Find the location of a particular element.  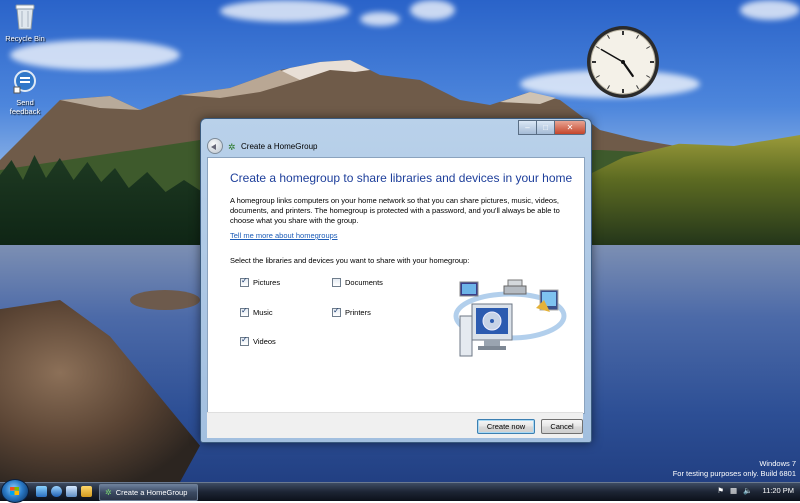

system-tray: EN ⚑ ▦ 🔈 11:20 PM is located at coordinates (752, 490).